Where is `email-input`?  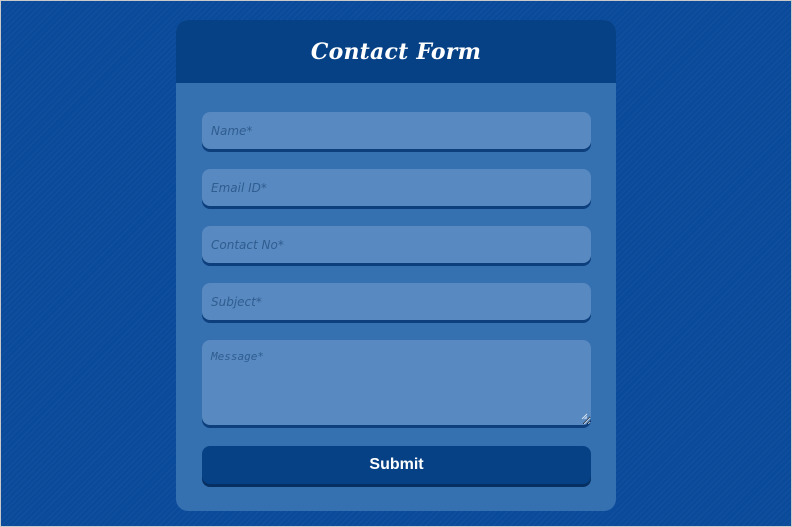 email-input is located at coordinates (396, 187).